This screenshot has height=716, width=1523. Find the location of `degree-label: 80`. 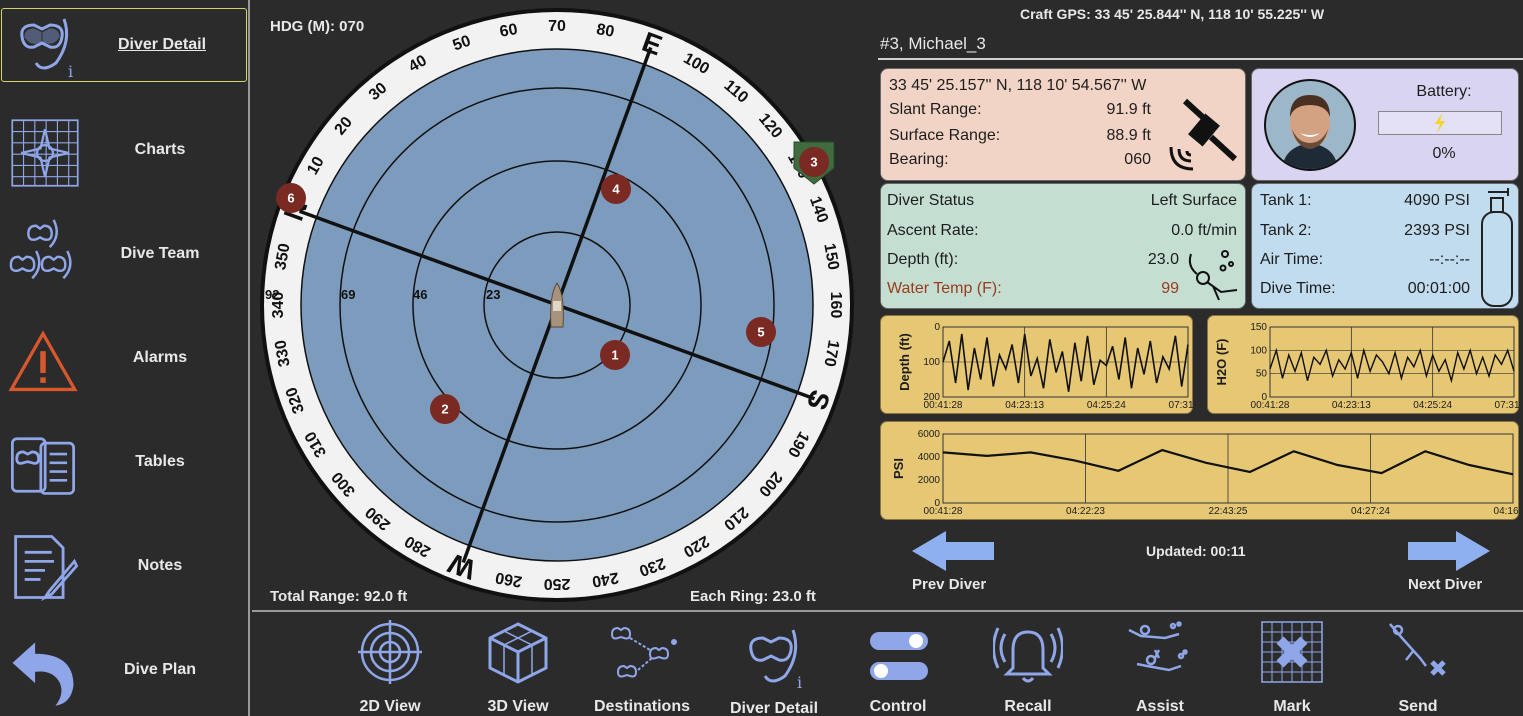

degree-label: 80 is located at coordinates (605, 31).